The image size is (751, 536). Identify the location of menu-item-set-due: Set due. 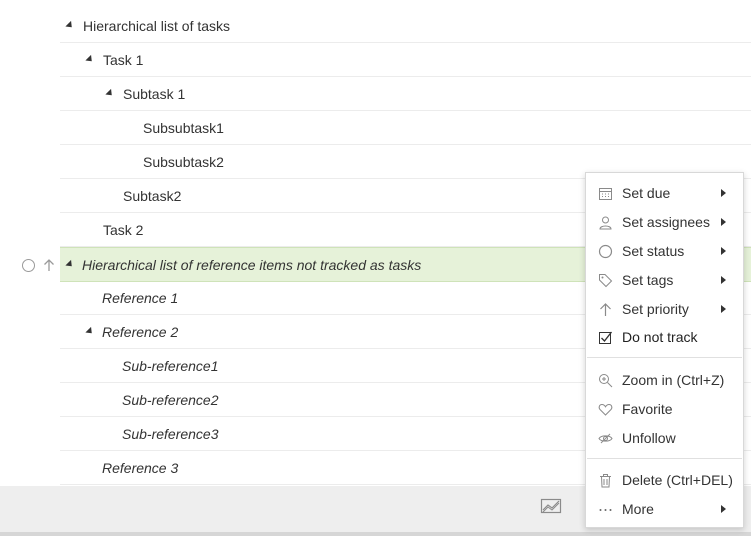
(664, 193).